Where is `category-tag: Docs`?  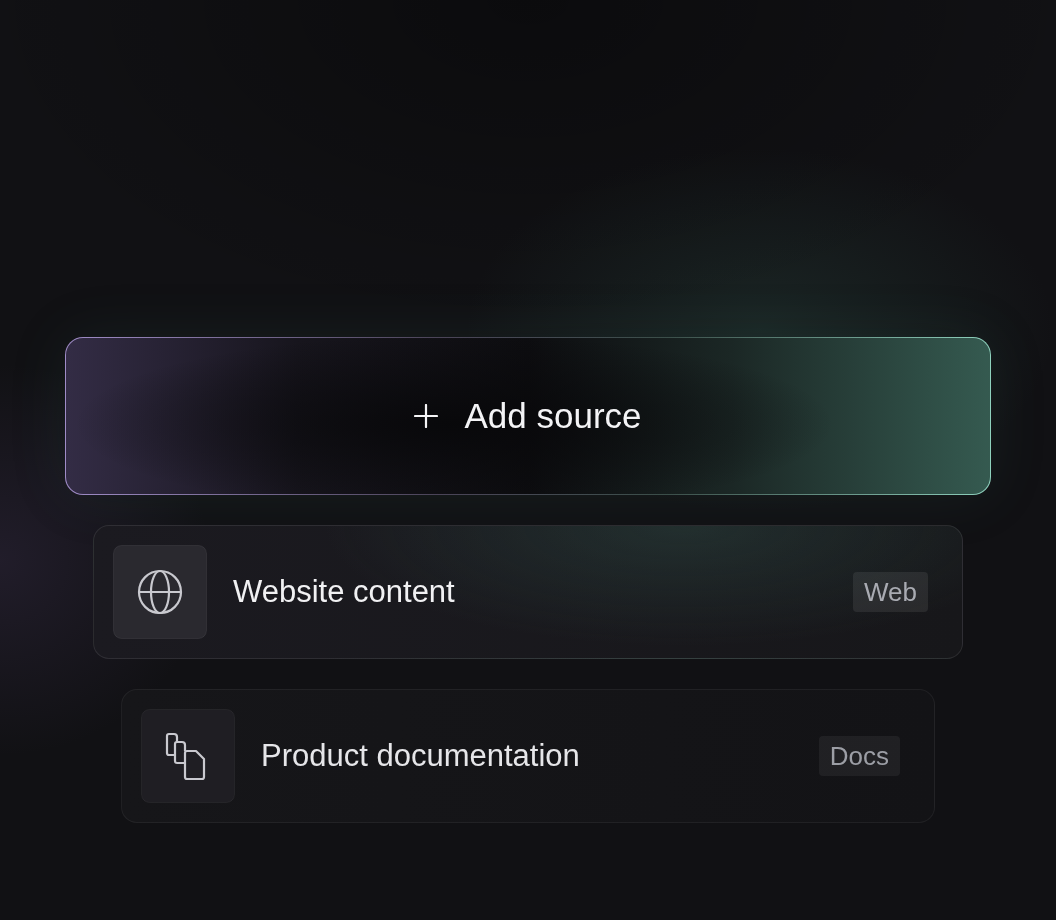
category-tag: Docs is located at coordinates (859, 756).